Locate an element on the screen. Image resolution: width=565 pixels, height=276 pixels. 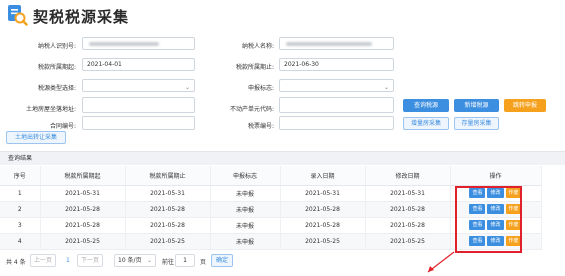
column-header: 修改日期 is located at coordinates (408, 176).